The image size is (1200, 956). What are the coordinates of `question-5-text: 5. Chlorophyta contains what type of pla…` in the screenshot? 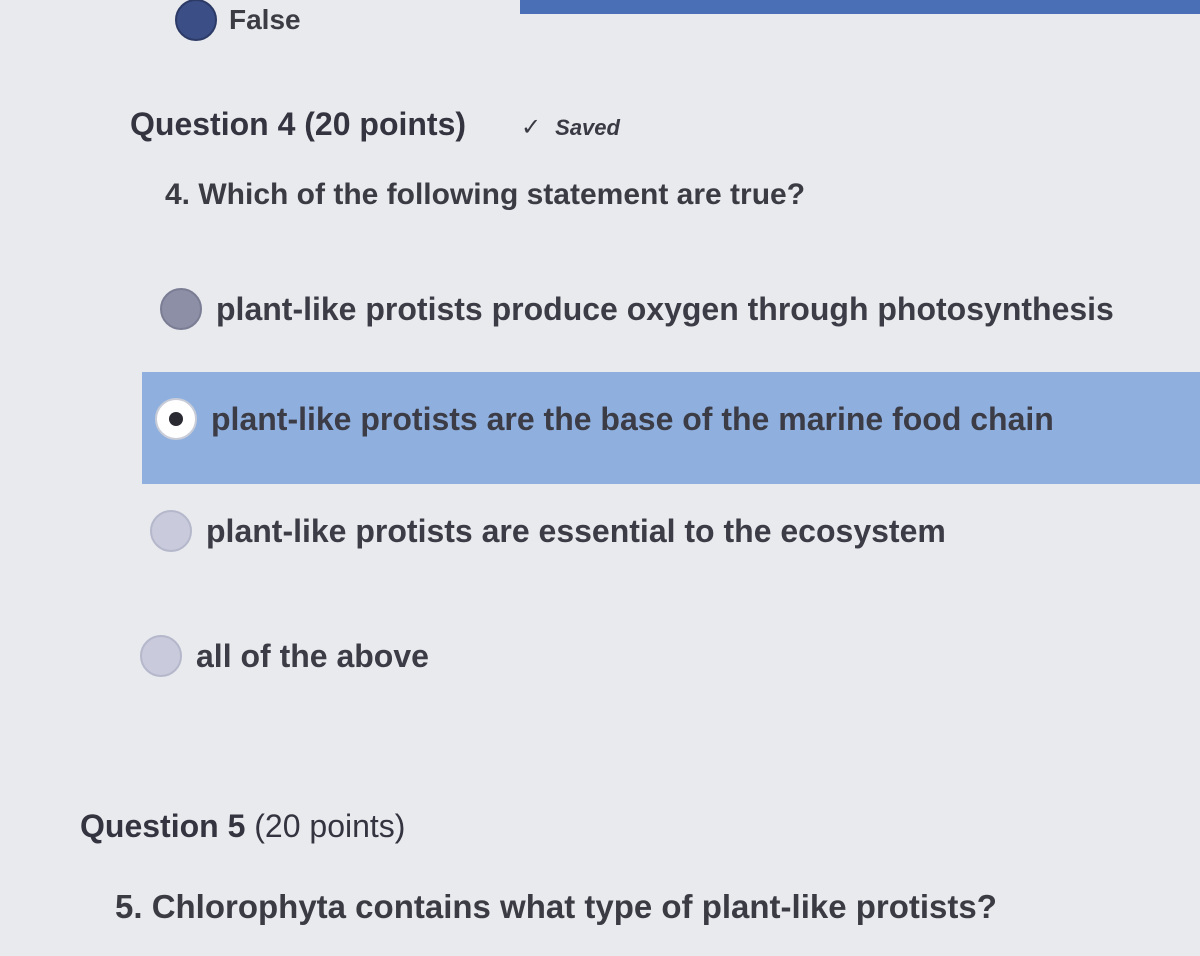 It's located at (556, 906).